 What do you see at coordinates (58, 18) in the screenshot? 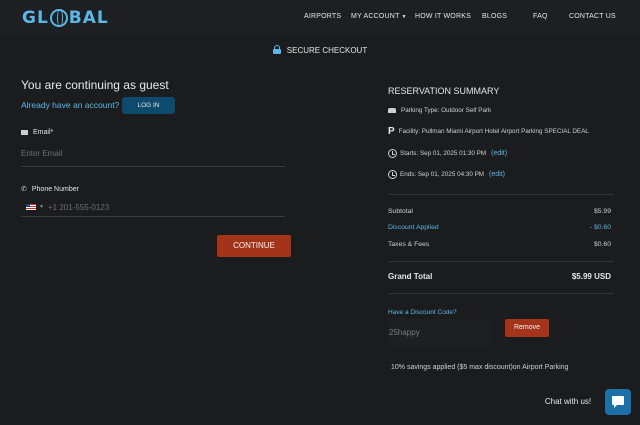
I see `globe-icon` at bounding box center [58, 18].